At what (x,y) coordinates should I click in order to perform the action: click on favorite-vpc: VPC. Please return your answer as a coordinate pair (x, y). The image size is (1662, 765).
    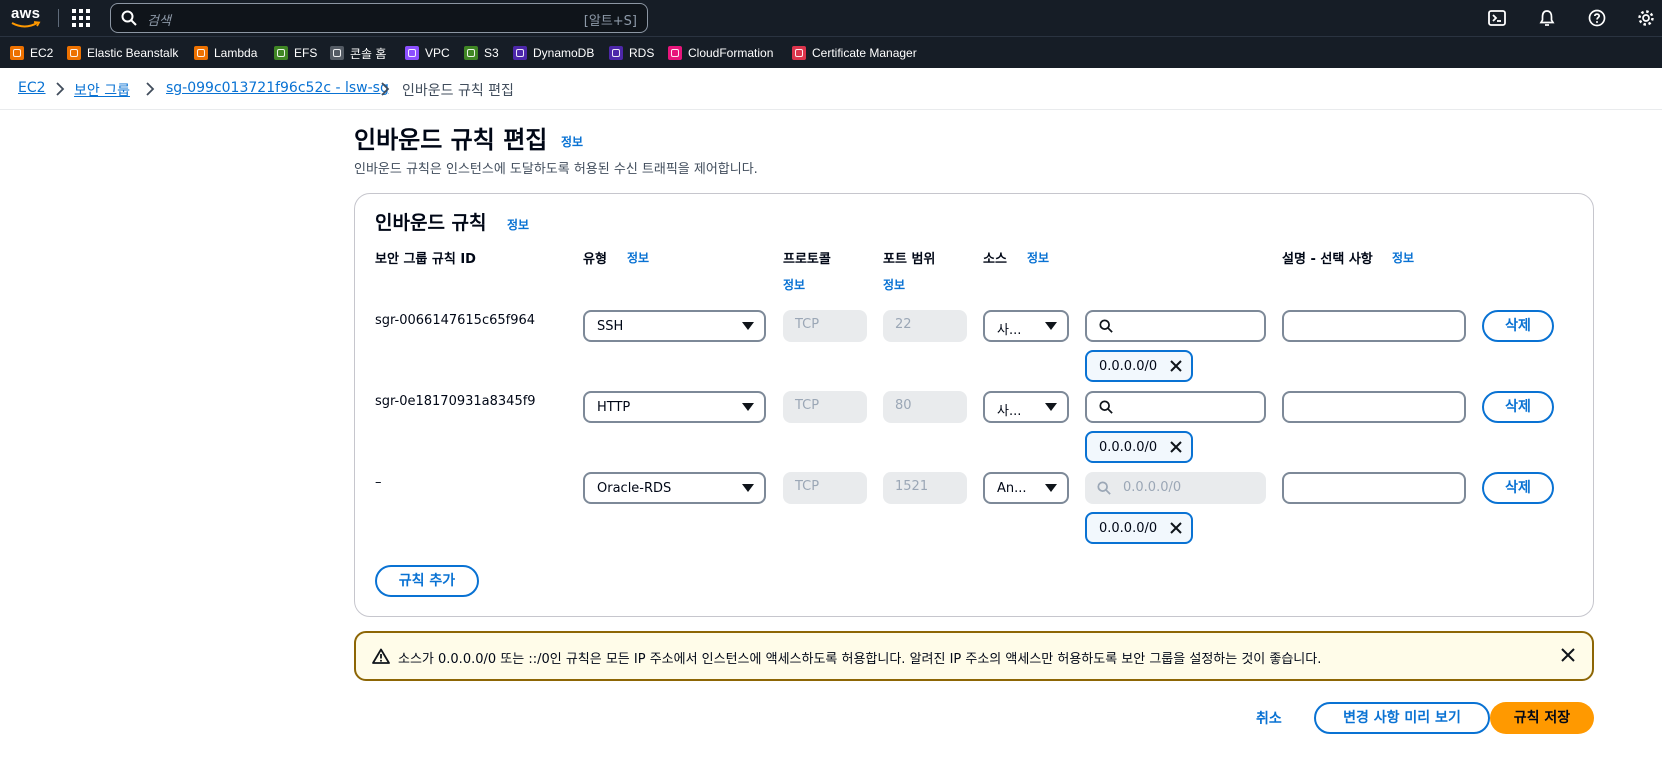
    Looking at the image, I should click on (427, 53).